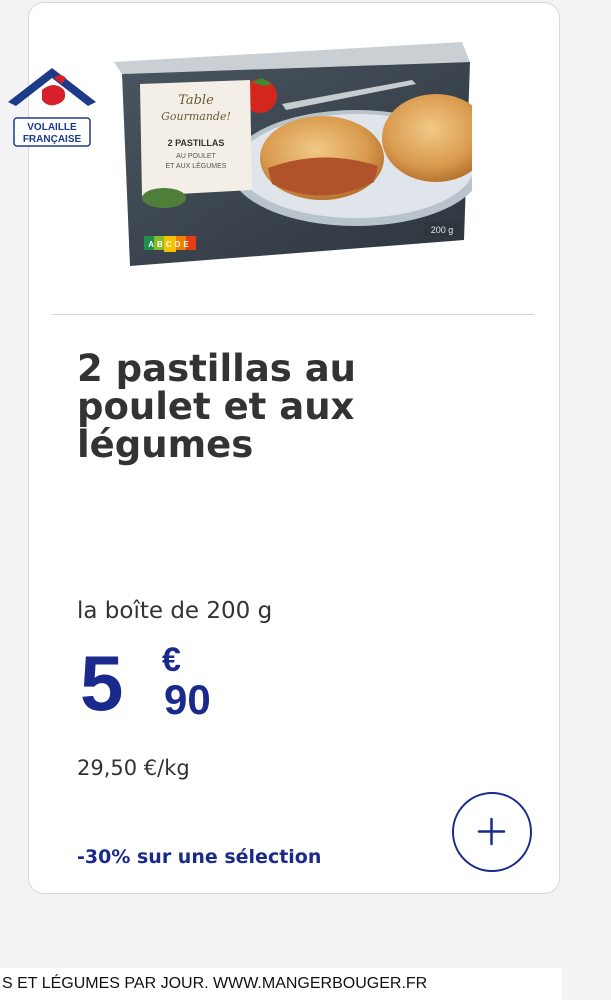 The width and height of the screenshot is (611, 1000). I want to click on pack-product-line-3: ET AUX LÉGUMES, so click(196, 165).